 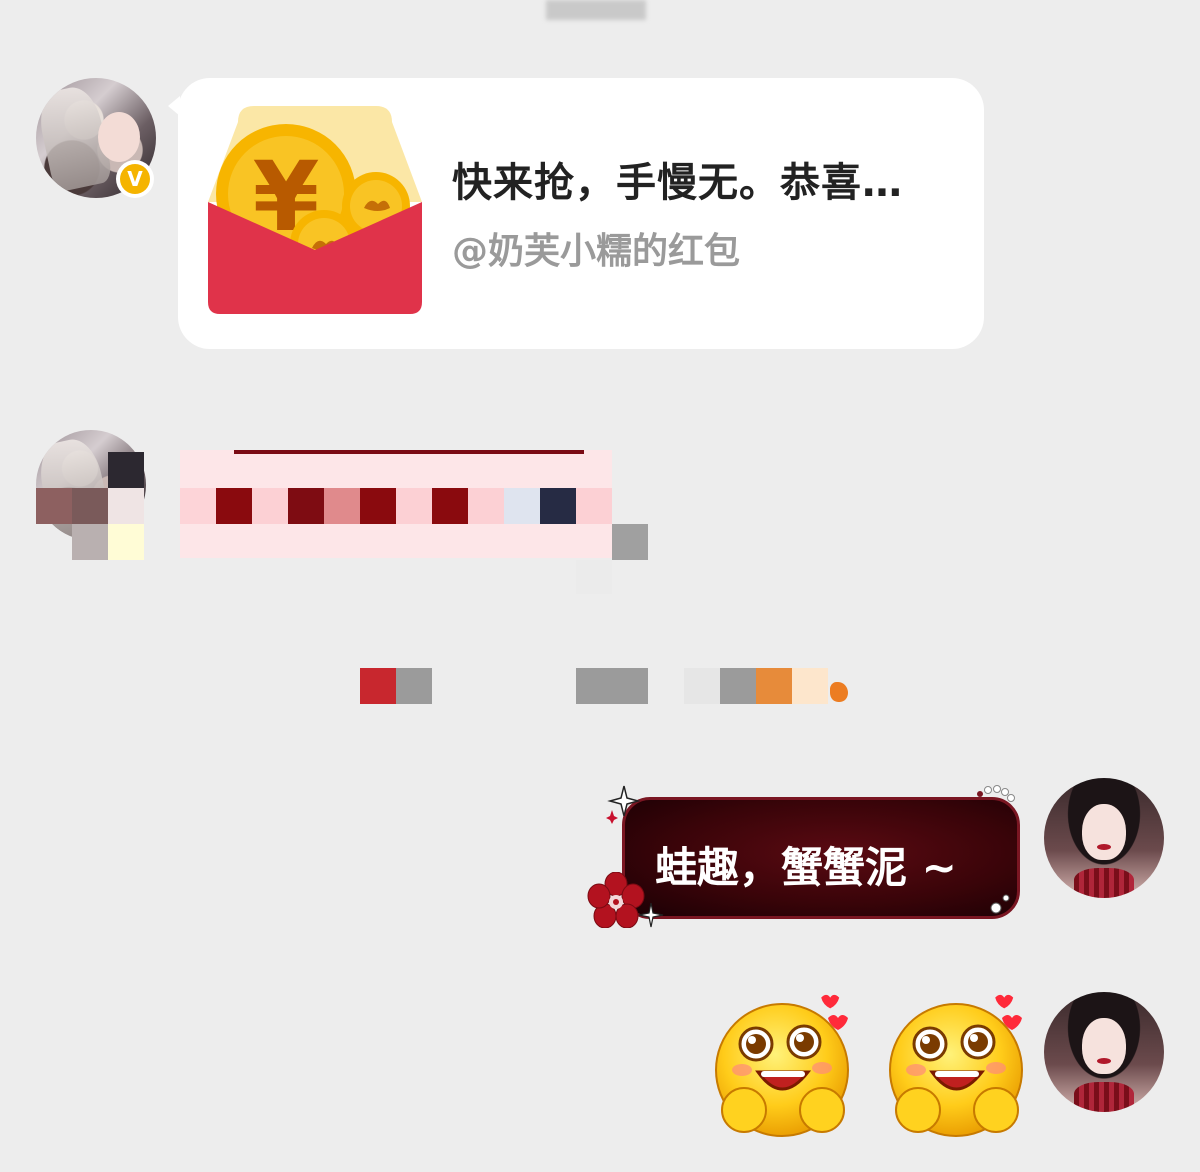 What do you see at coordinates (651, 915) in the screenshot?
I see `sparkle-small-icon` at bounding box center [651, 915].